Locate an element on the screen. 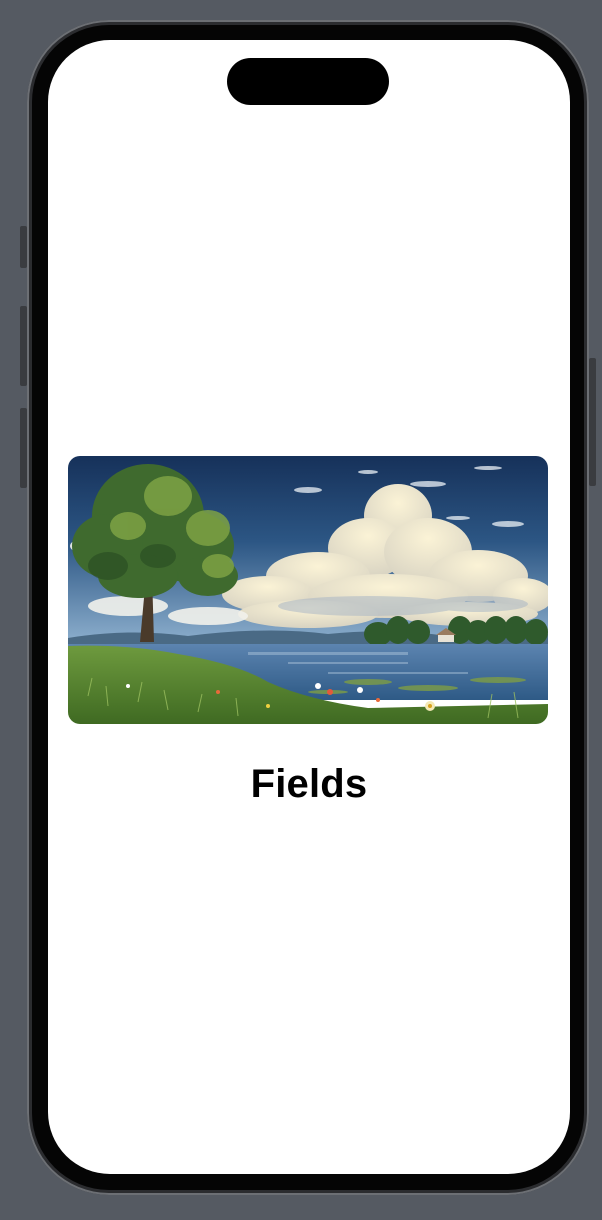  power-button is located at coordinates (592, 422).